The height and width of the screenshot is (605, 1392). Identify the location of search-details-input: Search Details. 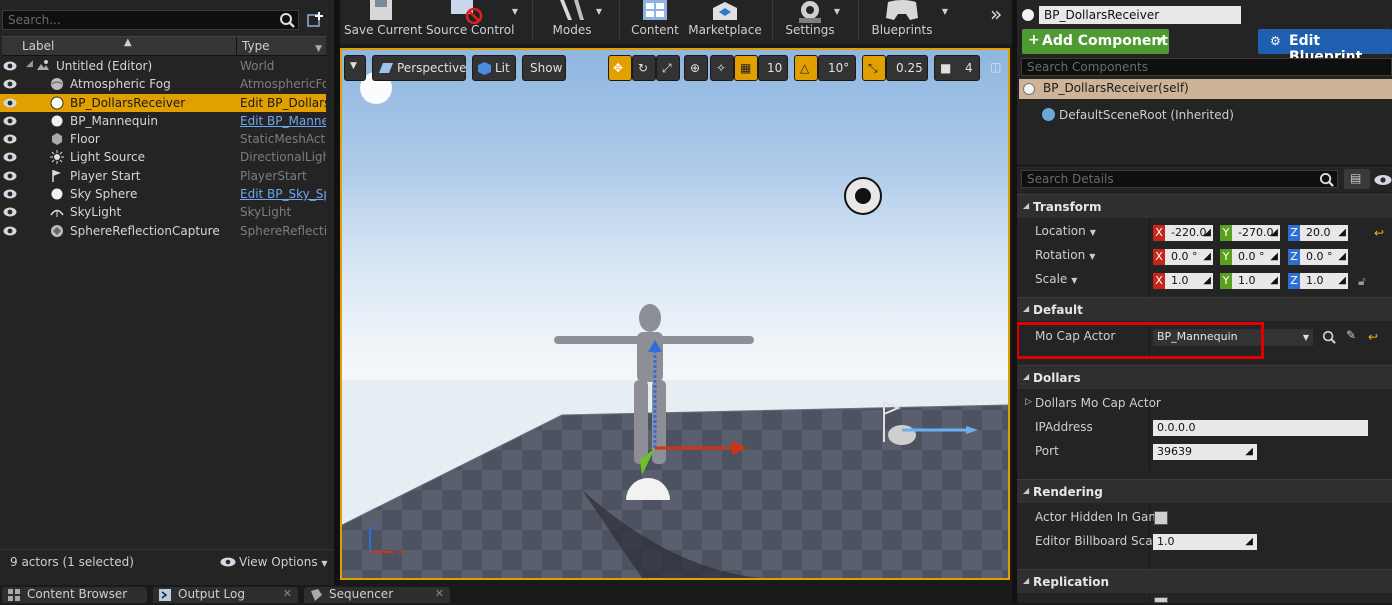
(1179, 179).